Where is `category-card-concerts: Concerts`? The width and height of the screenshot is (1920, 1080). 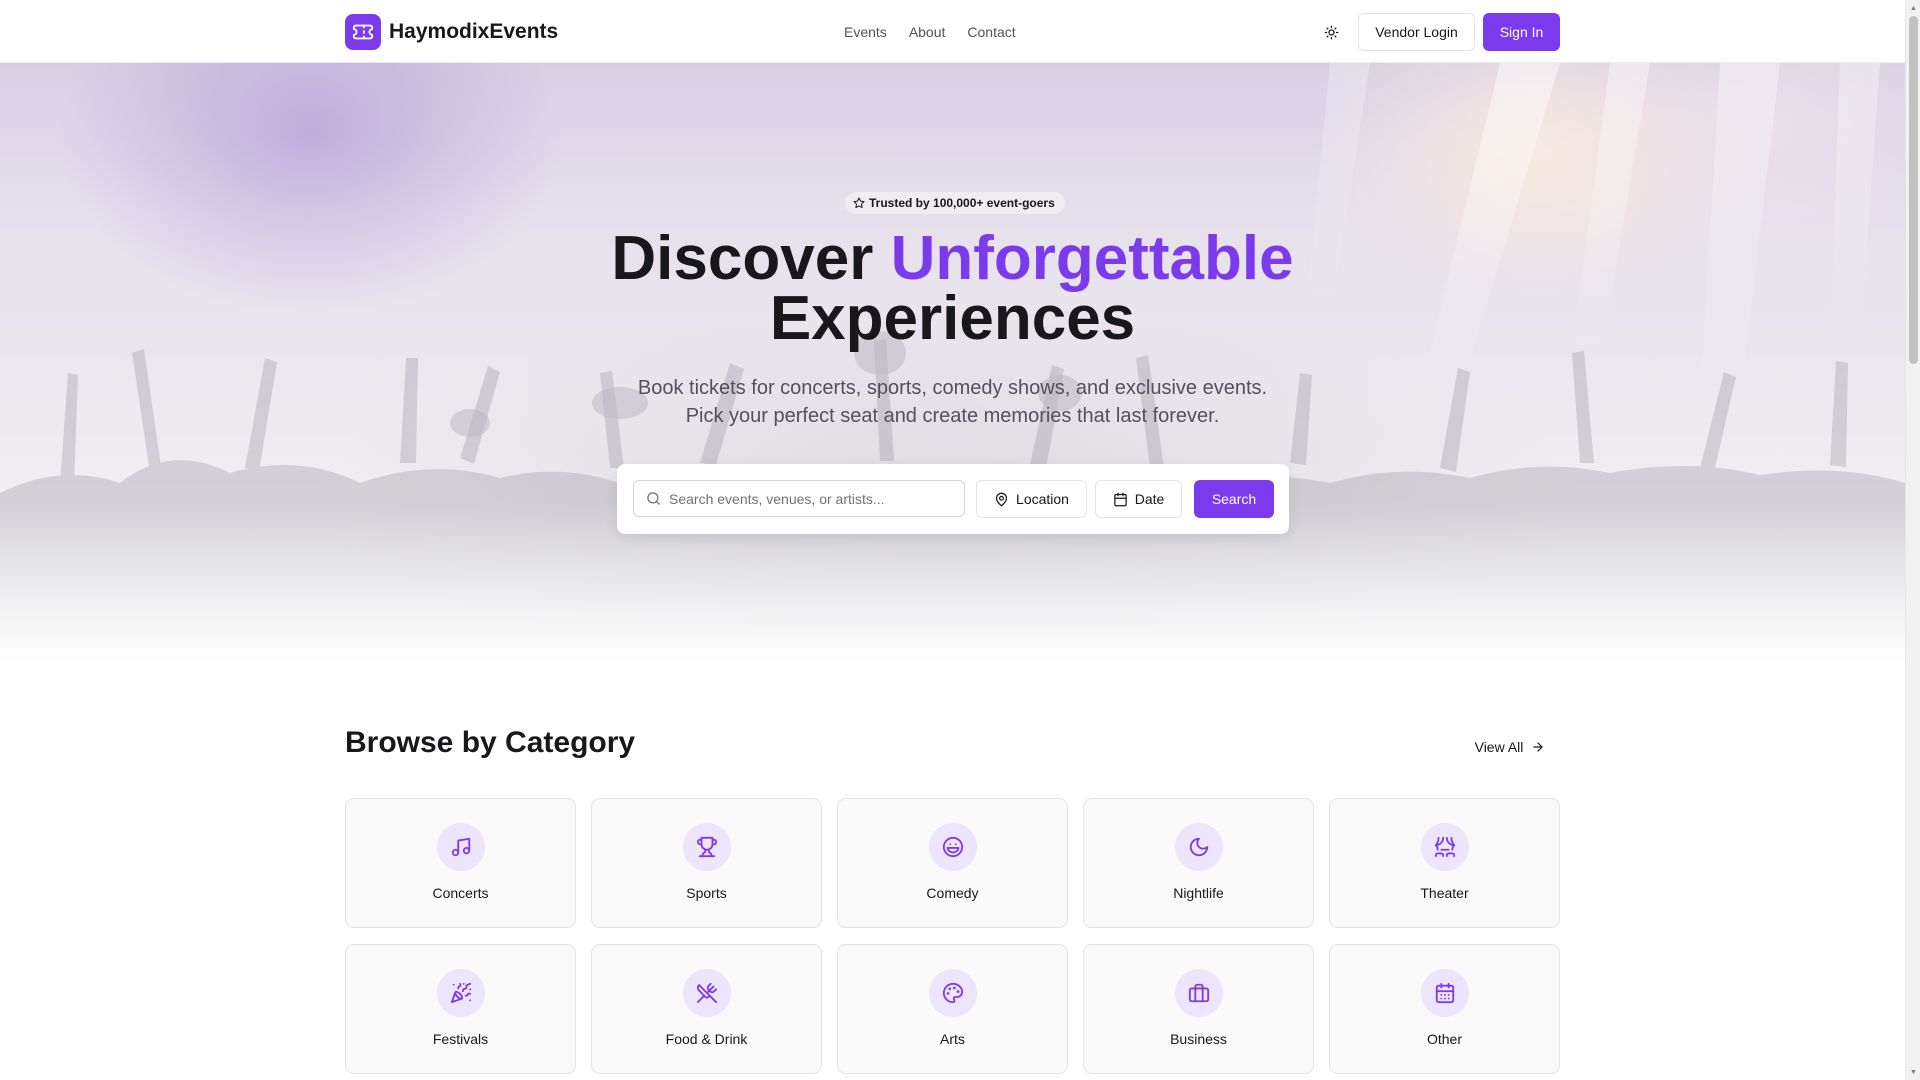 category-card-concerts: Concerts is located at coordinates (460, 863).